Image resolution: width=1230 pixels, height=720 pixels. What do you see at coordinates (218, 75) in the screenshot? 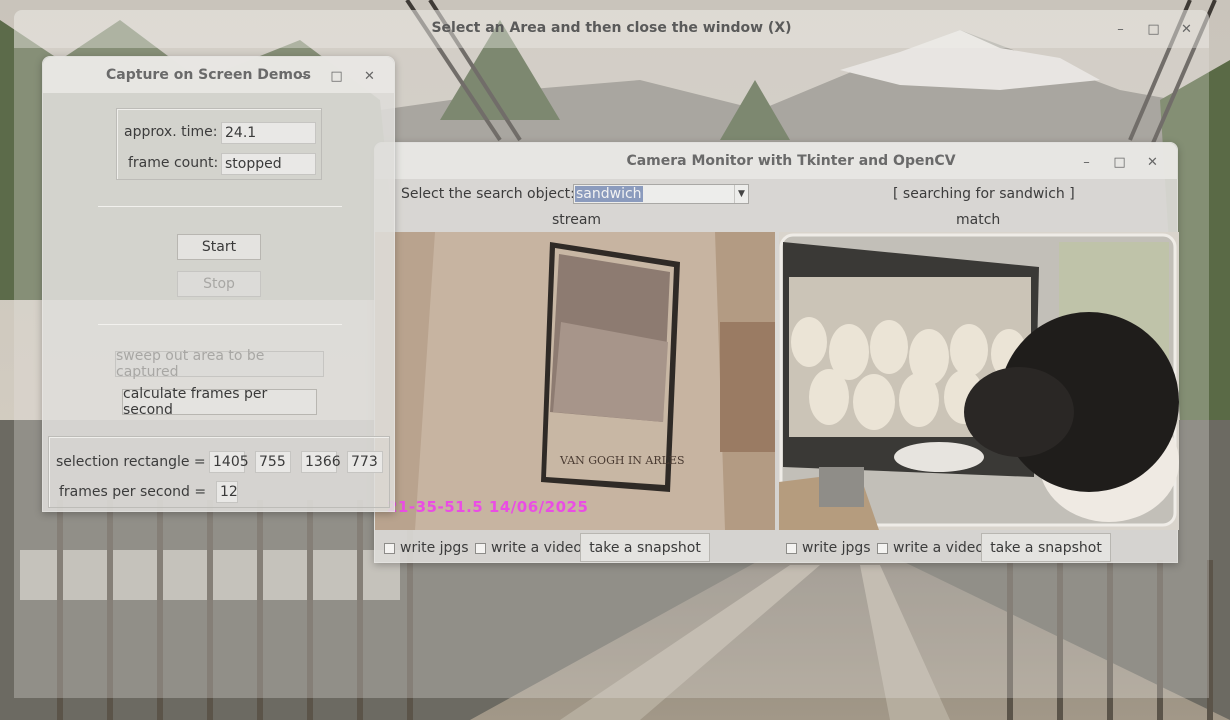
I see `capture-titlebar: Capture on Screen Demos – □ ✕` at bounding box center [218, 75].